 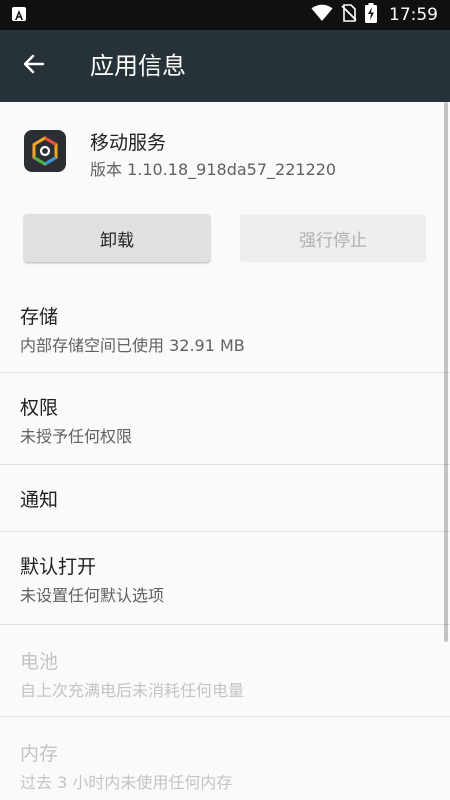 I want to click on item-subtitle: 未授予任何权限, so click(x=76, y=436).